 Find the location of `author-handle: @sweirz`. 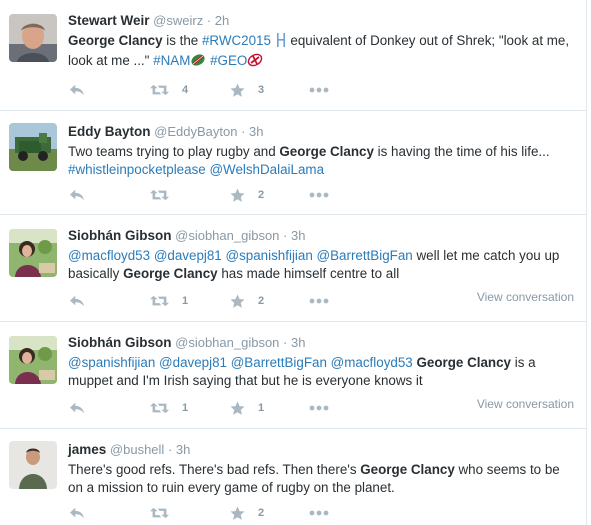

author-handle: @sweirz is located at coordinates (178, 20).